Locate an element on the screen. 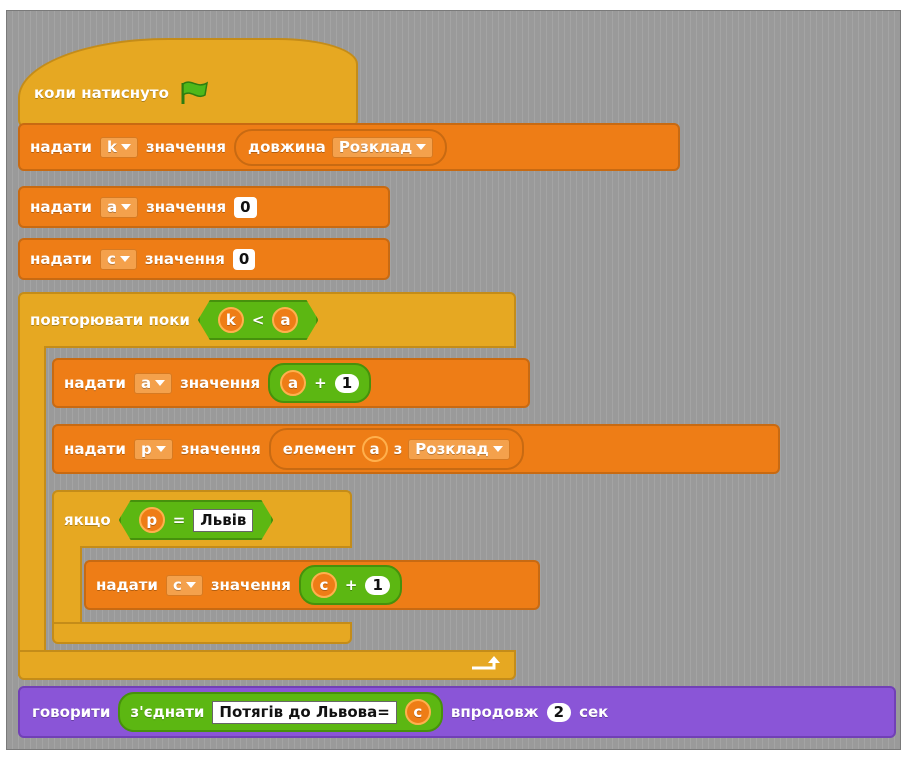 The image size is (907, 758). if-header: якщо p = Львів is located at coordinates (168, 520).